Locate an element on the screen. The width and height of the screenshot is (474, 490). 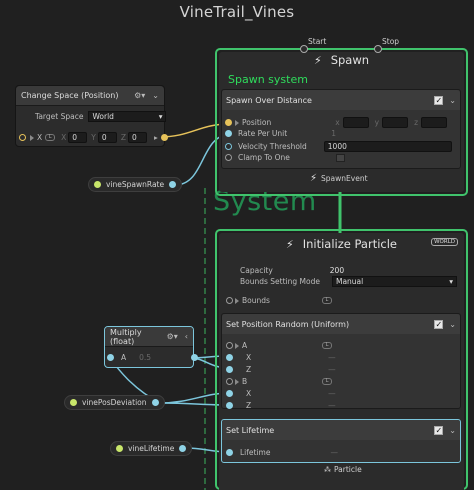
stop-label: Stop is located at coordinates (391, 41).